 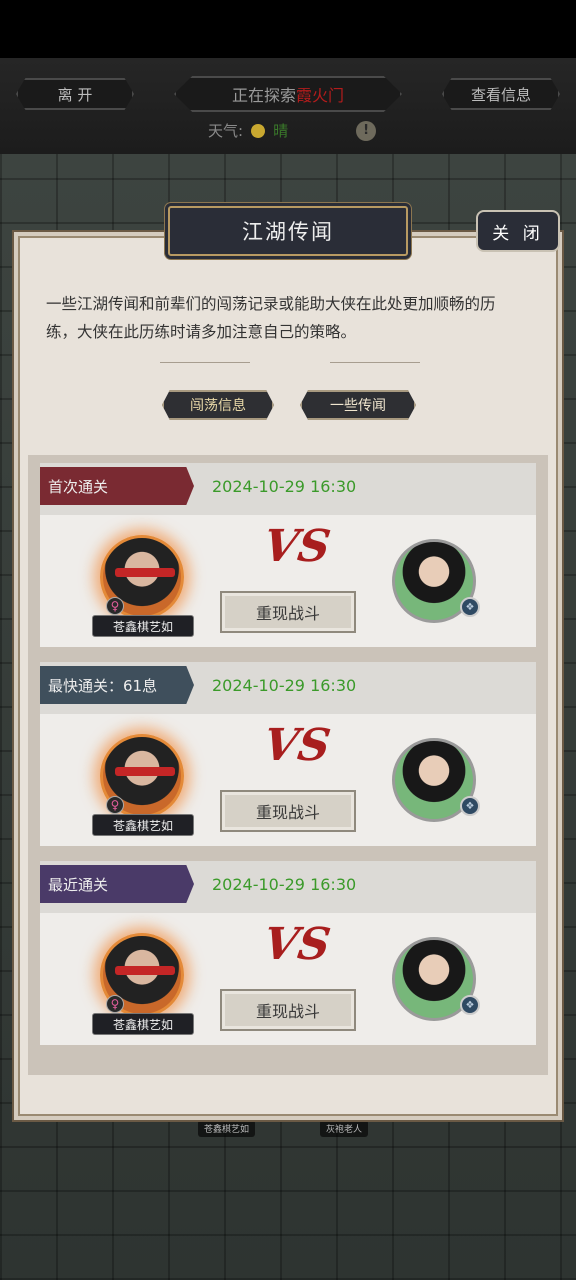 I want to click on dialog-title-text: 江湖传闻, so click(x=288, y=232).